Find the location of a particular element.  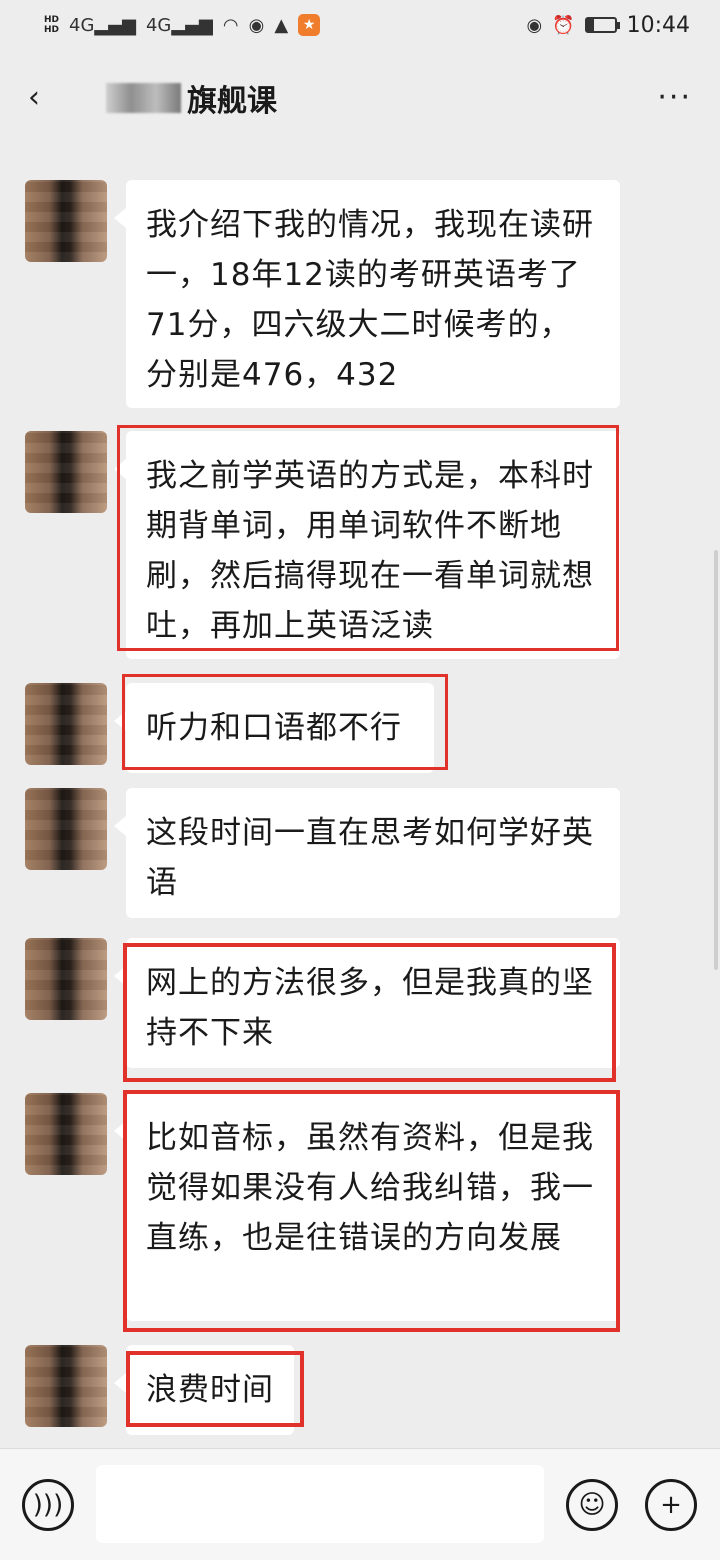

app-notification-icon: ★ is located at coordinates (309, 25).